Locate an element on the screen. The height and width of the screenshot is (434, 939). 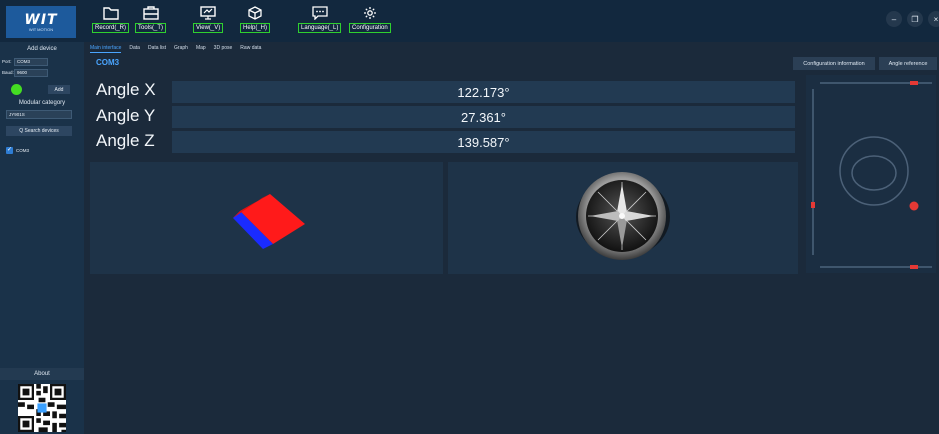
toolbox-icon is located at coordinates (150, 13).